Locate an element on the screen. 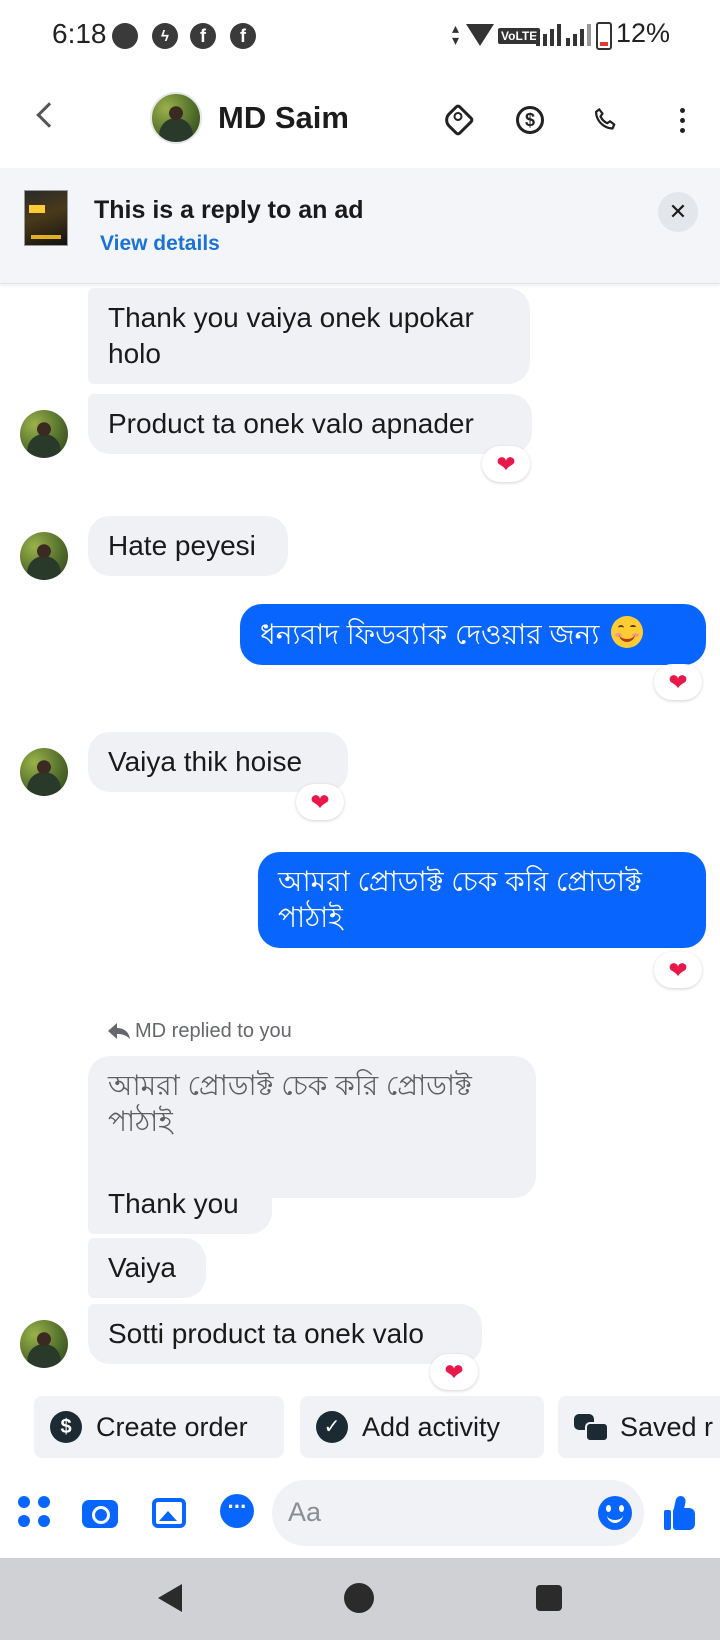 The width and height of the screenshot is (720, 1640). system-nav-bar is located at coordinates (360, 1599).